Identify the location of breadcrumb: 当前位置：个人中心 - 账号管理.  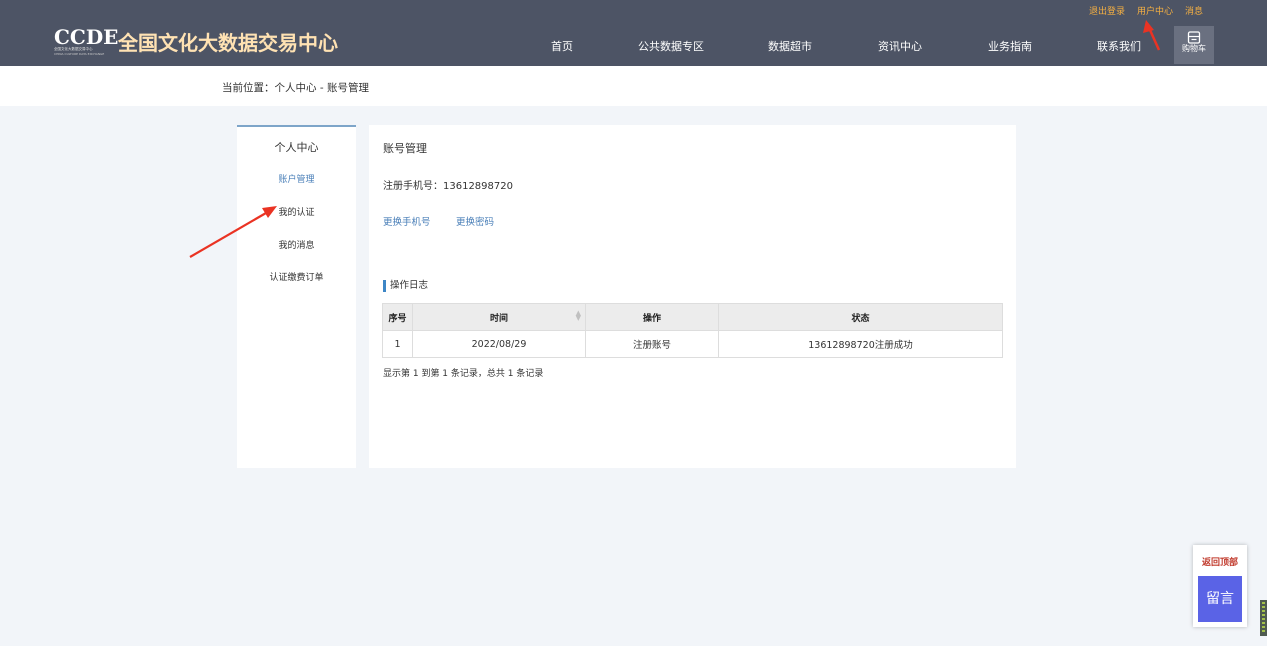
(295, 88).